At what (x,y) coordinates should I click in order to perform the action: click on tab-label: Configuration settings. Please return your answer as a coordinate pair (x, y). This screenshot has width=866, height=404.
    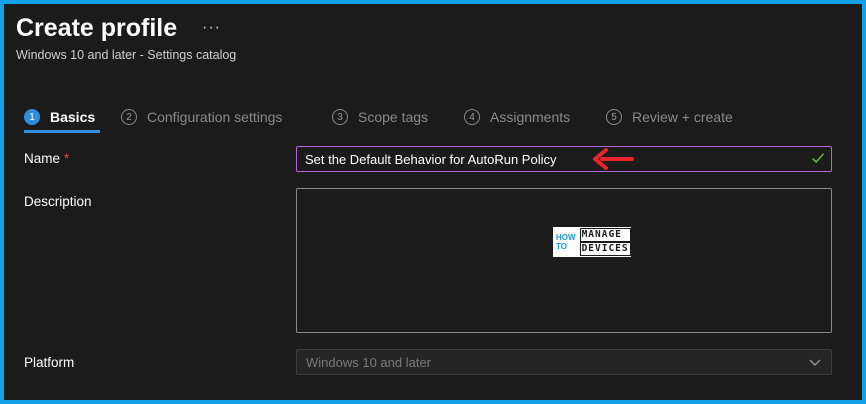
    Looking at the image, I should click on (215, 117).